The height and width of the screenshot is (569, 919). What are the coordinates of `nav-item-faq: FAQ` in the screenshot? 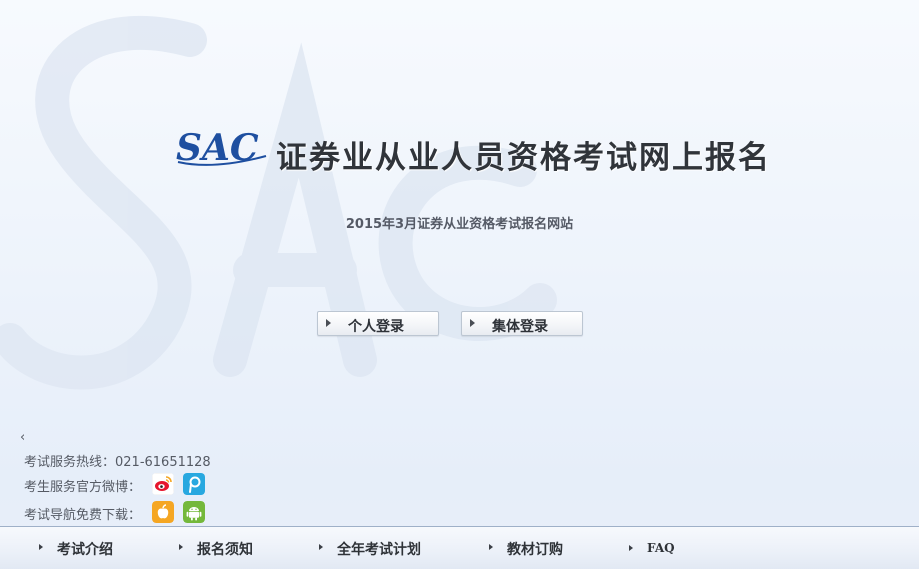 It's located at (652, 548).